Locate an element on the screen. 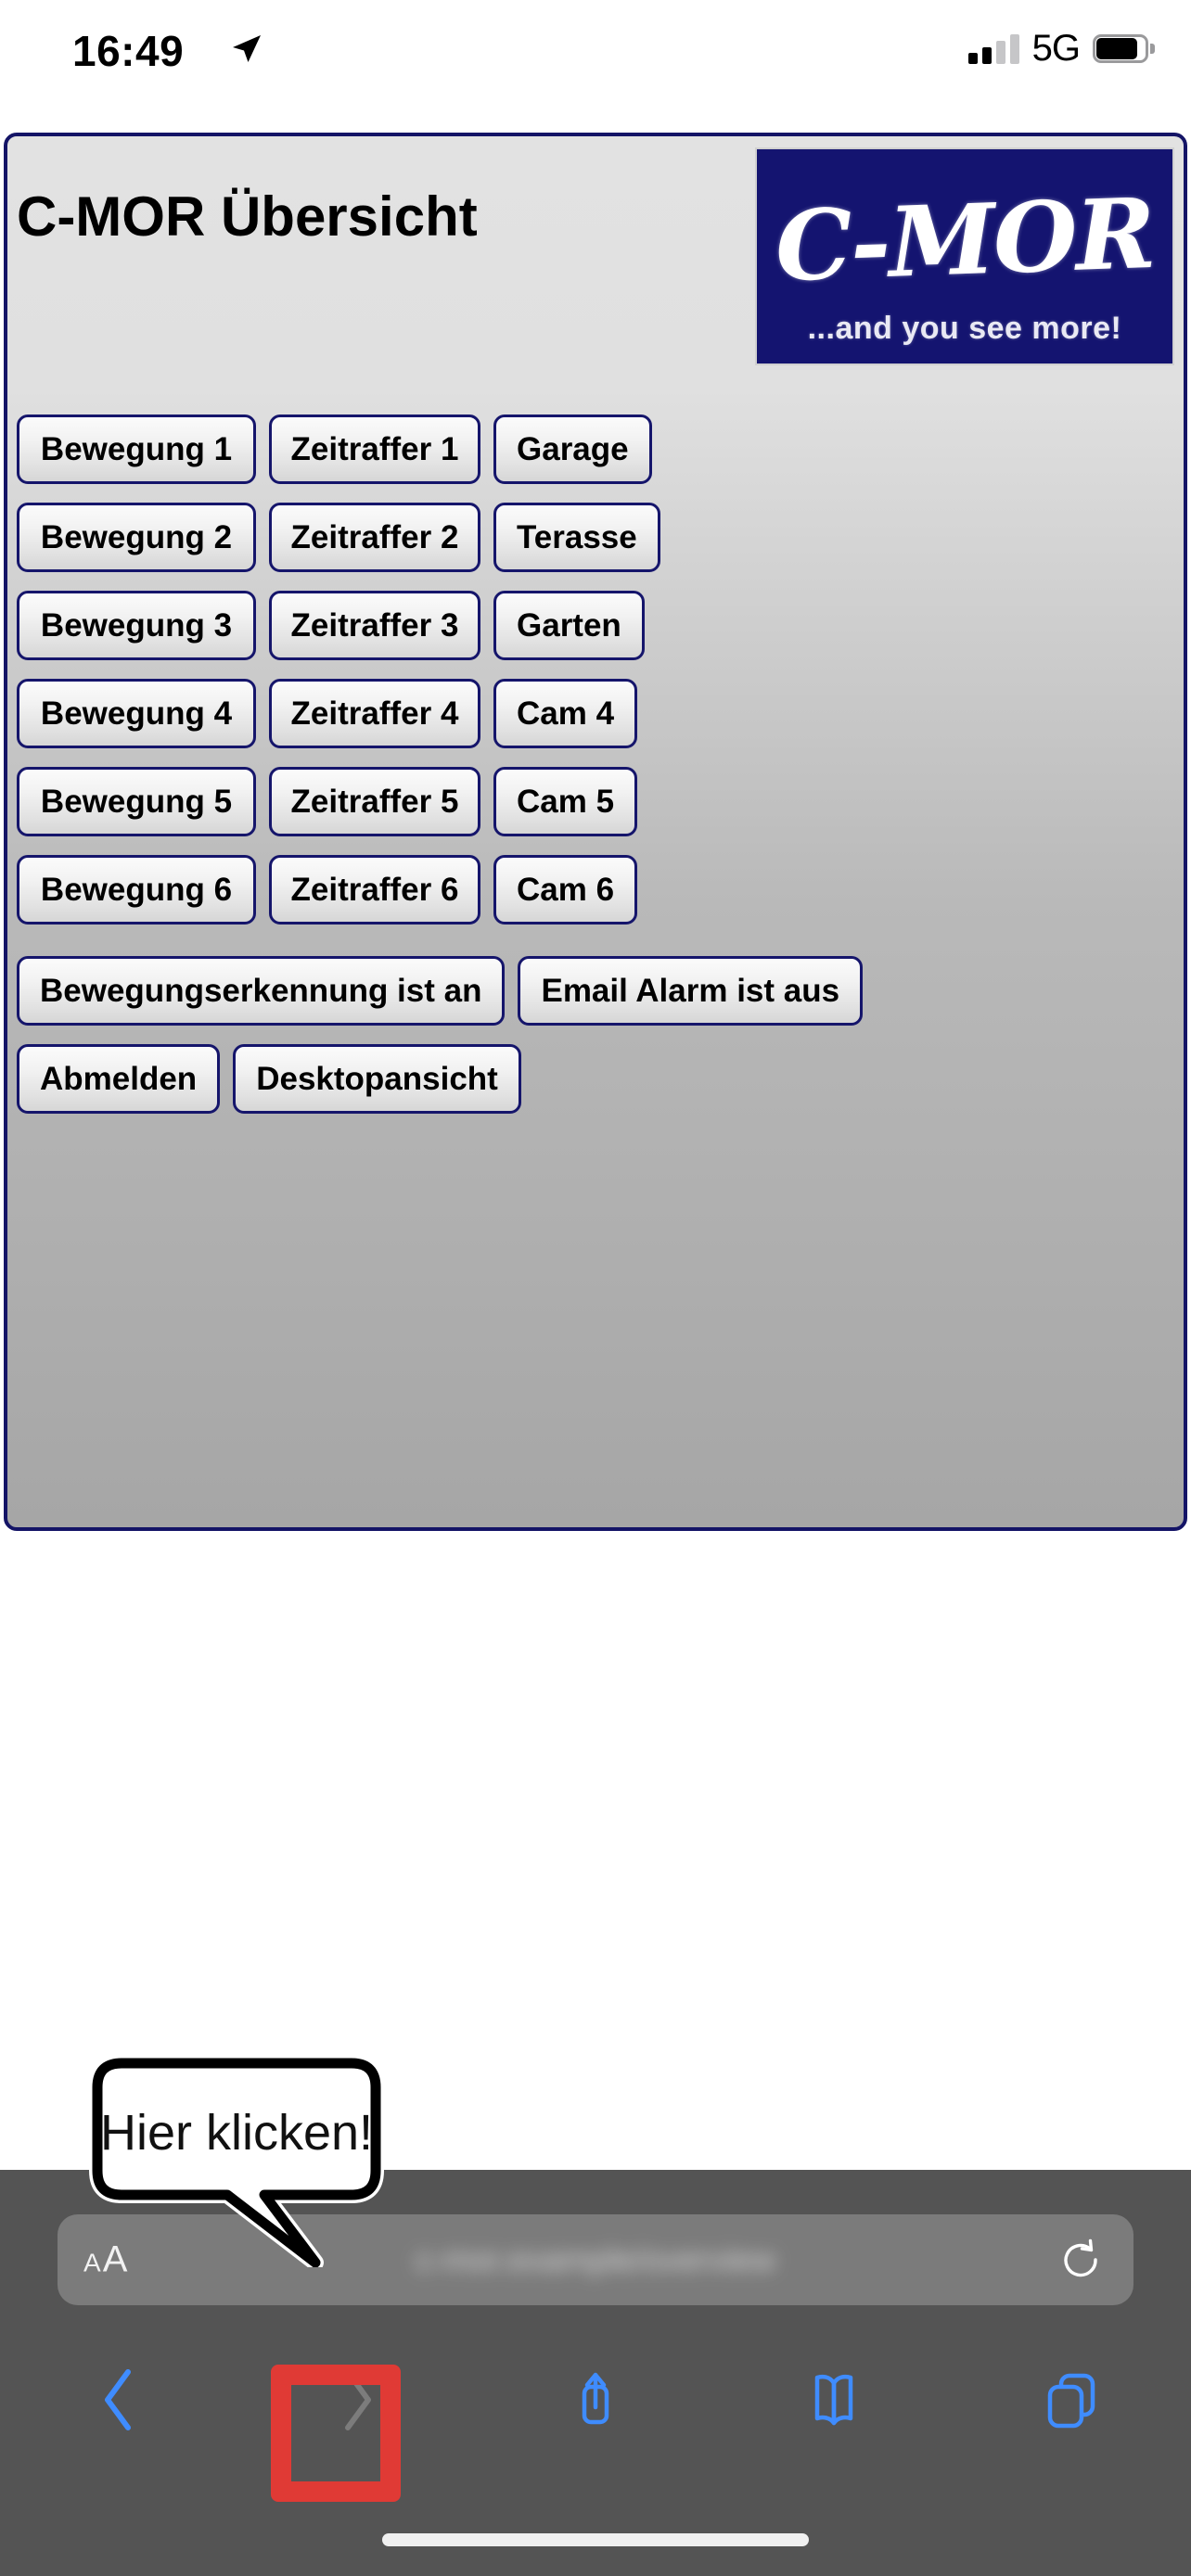 The height and width of the screenshot is (2576, 1191). share-button-highlight is located at coordinates (336, 2433).